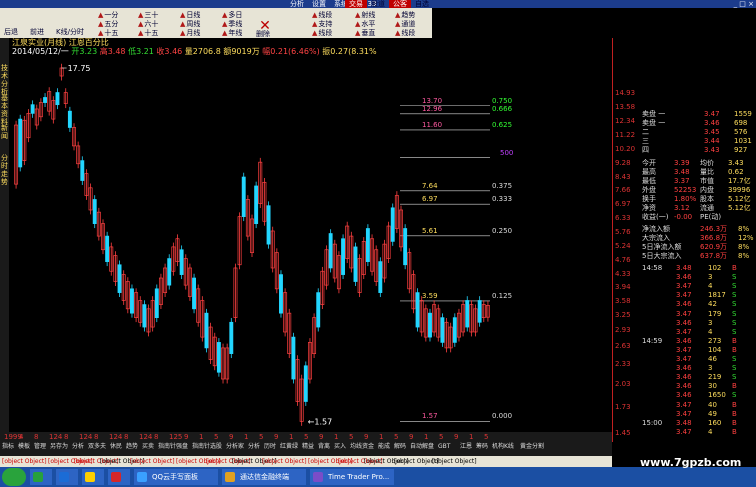 Image resolution: width=756 pixels, height=487 pixels. I want to click on sell-volume: 1559, so click(743, 114).